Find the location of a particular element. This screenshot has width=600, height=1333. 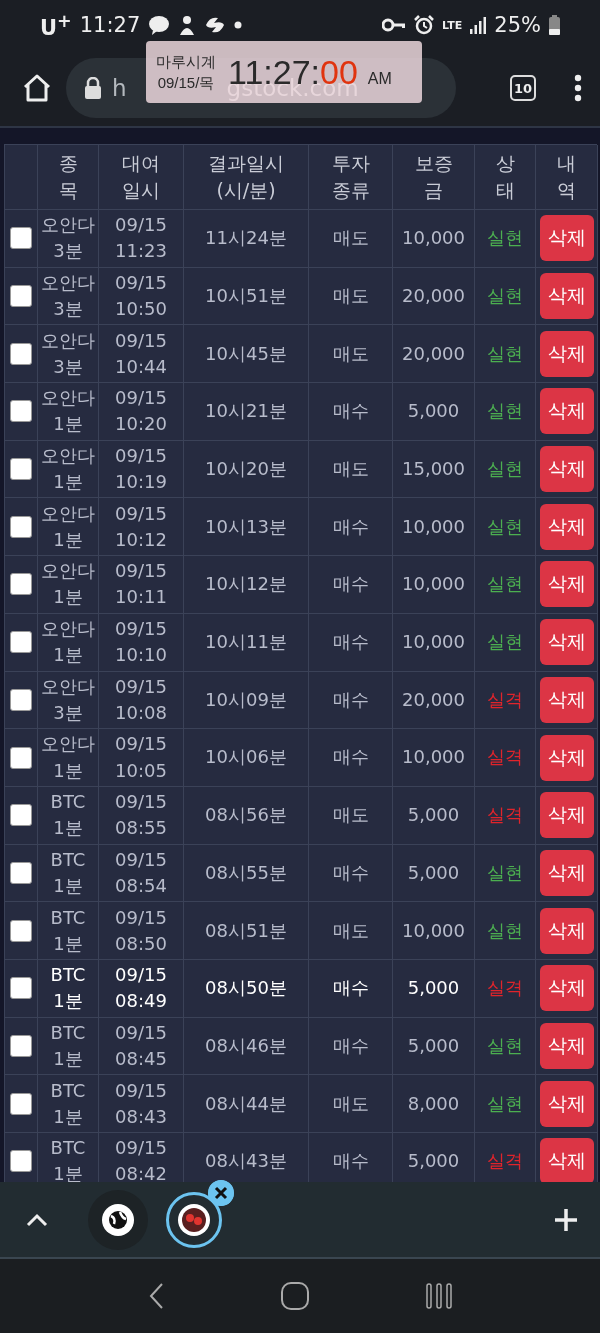

table-cell: 08시51분 is located at coordinates (246, 931).